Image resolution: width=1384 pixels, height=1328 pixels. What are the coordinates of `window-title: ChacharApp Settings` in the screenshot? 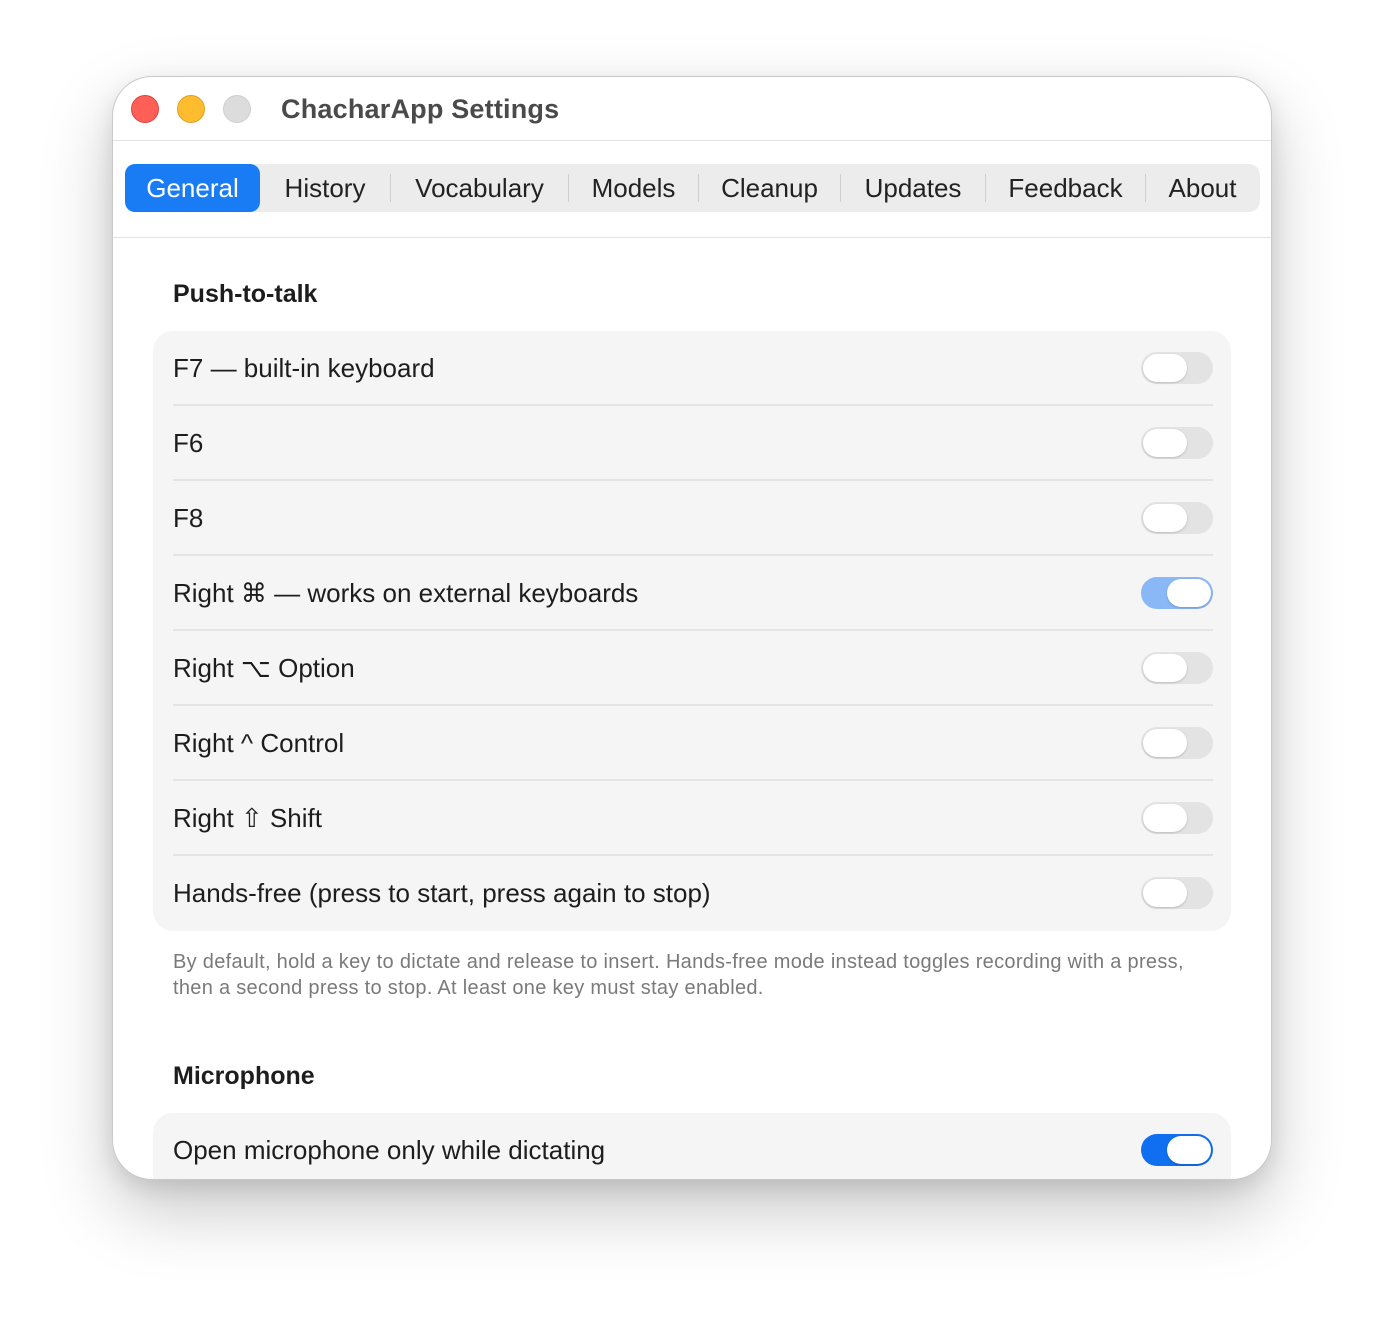 It's located at (420, 109).